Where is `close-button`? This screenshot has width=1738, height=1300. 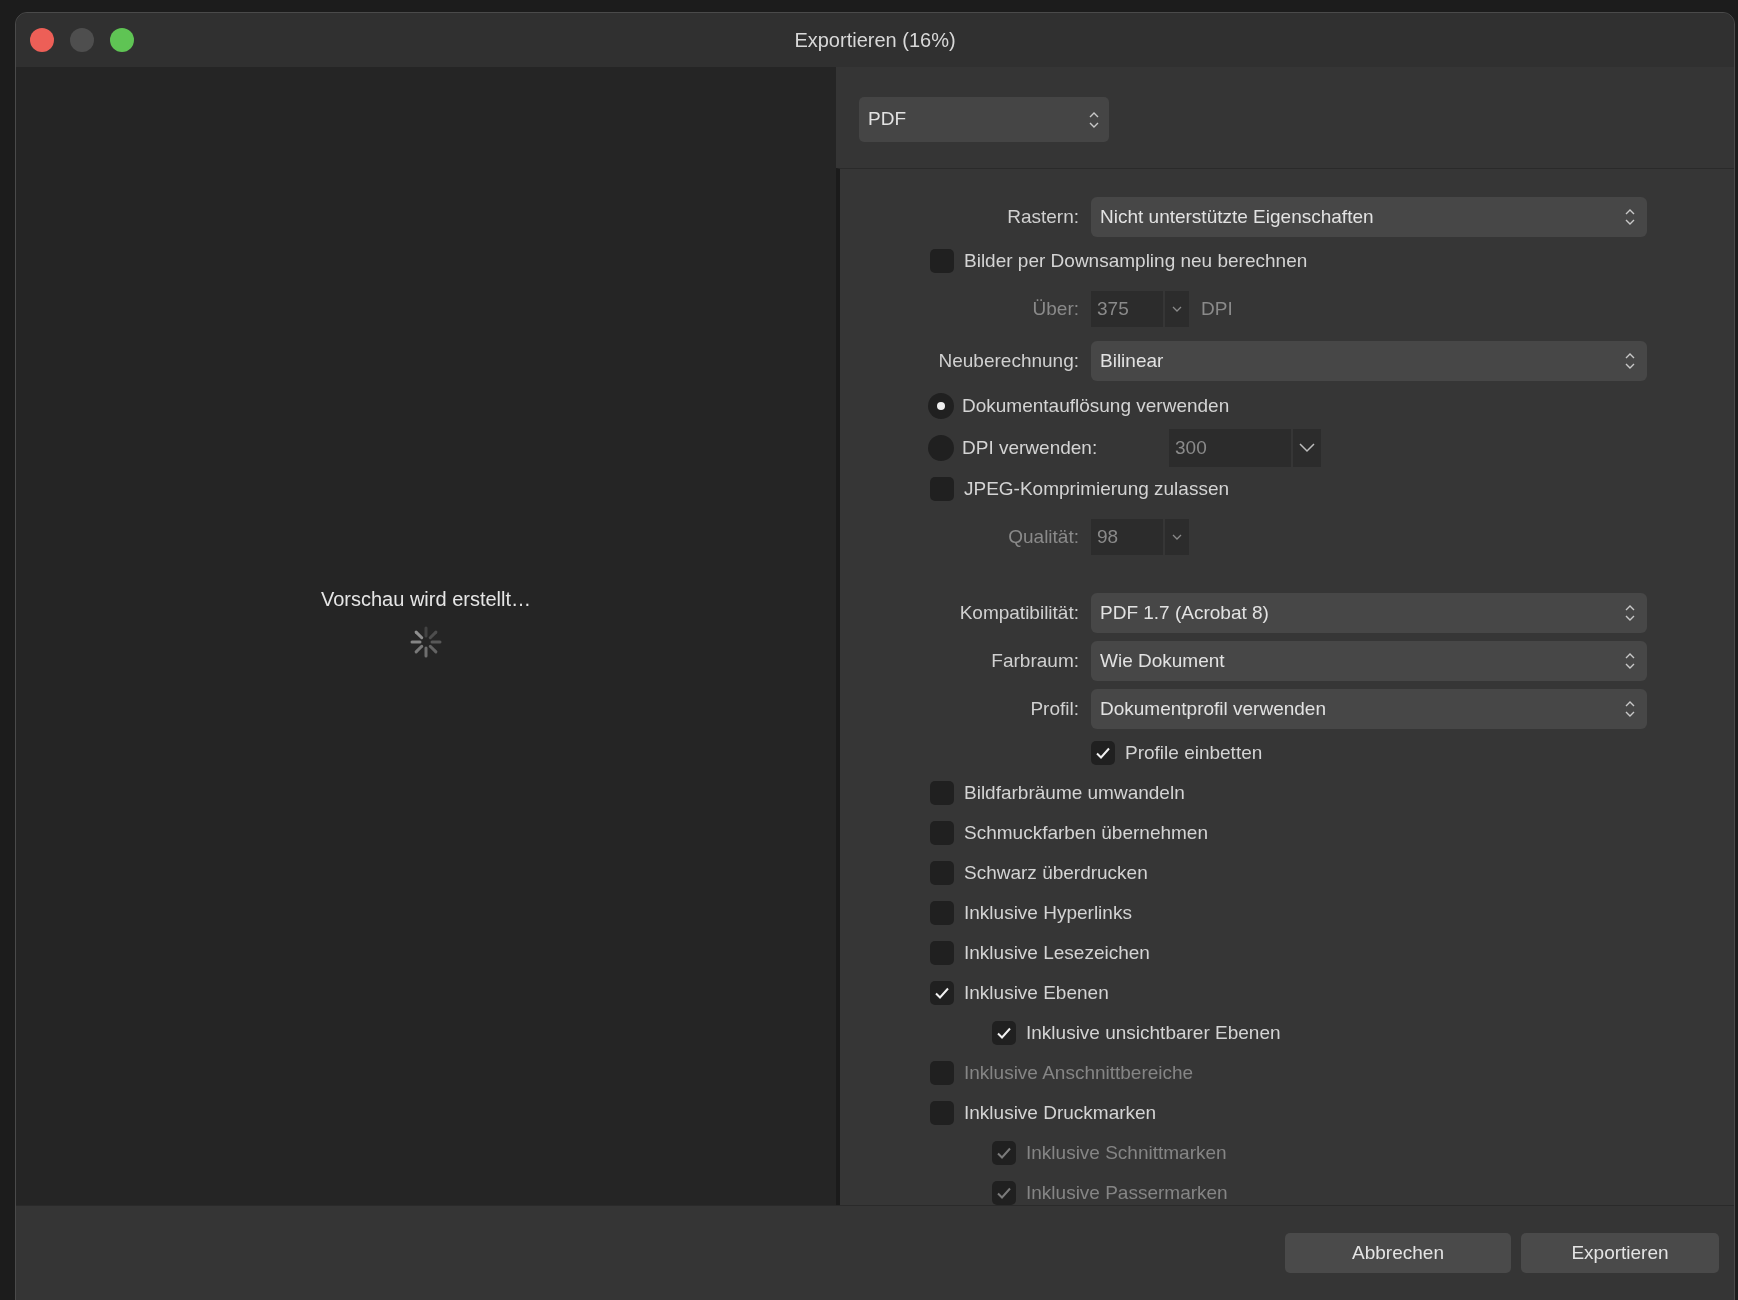
close-button is located at coordinates (42, 40).